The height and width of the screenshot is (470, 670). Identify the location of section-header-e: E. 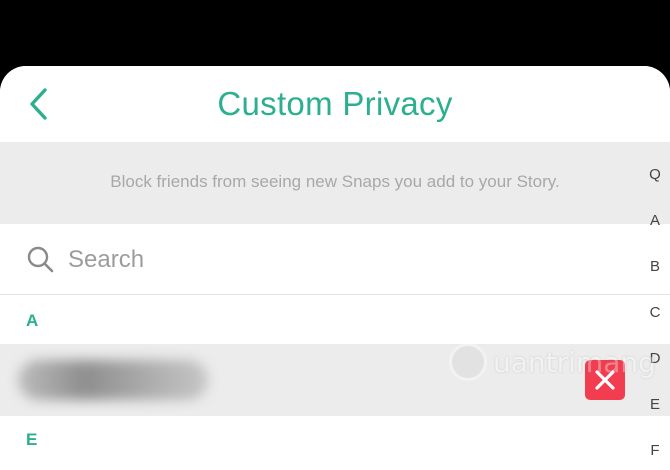
(32, 439).